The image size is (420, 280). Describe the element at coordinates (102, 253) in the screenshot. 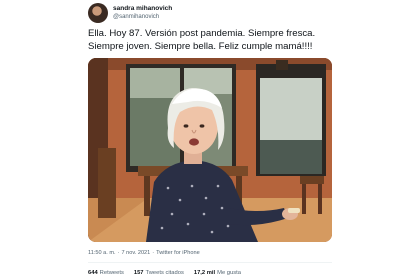

I see `tweet-time: 11:50 a. m.` at that location.